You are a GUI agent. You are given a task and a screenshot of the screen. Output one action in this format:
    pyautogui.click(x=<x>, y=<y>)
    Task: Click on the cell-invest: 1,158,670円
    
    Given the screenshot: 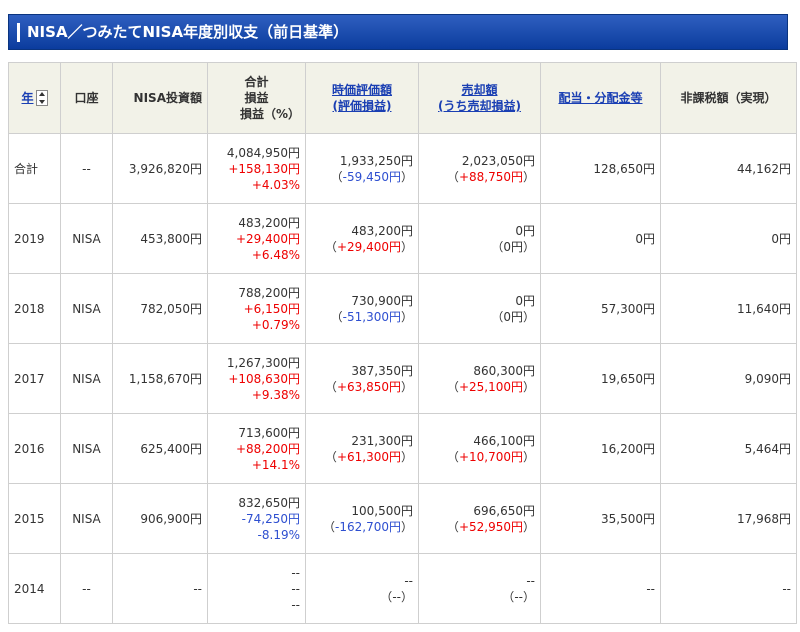 What is the action you would take?
    pyautogui.click(x=160, y=378)
    